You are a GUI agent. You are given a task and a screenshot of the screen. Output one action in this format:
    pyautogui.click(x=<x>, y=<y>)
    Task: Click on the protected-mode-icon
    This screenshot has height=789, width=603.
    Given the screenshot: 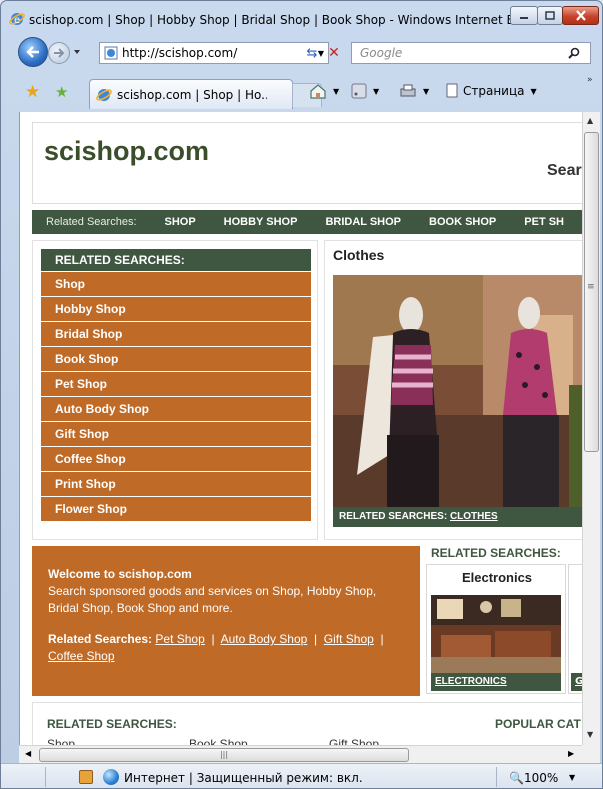 What is the action you would take?
    pyautogui.click(x=86, y=777)
    